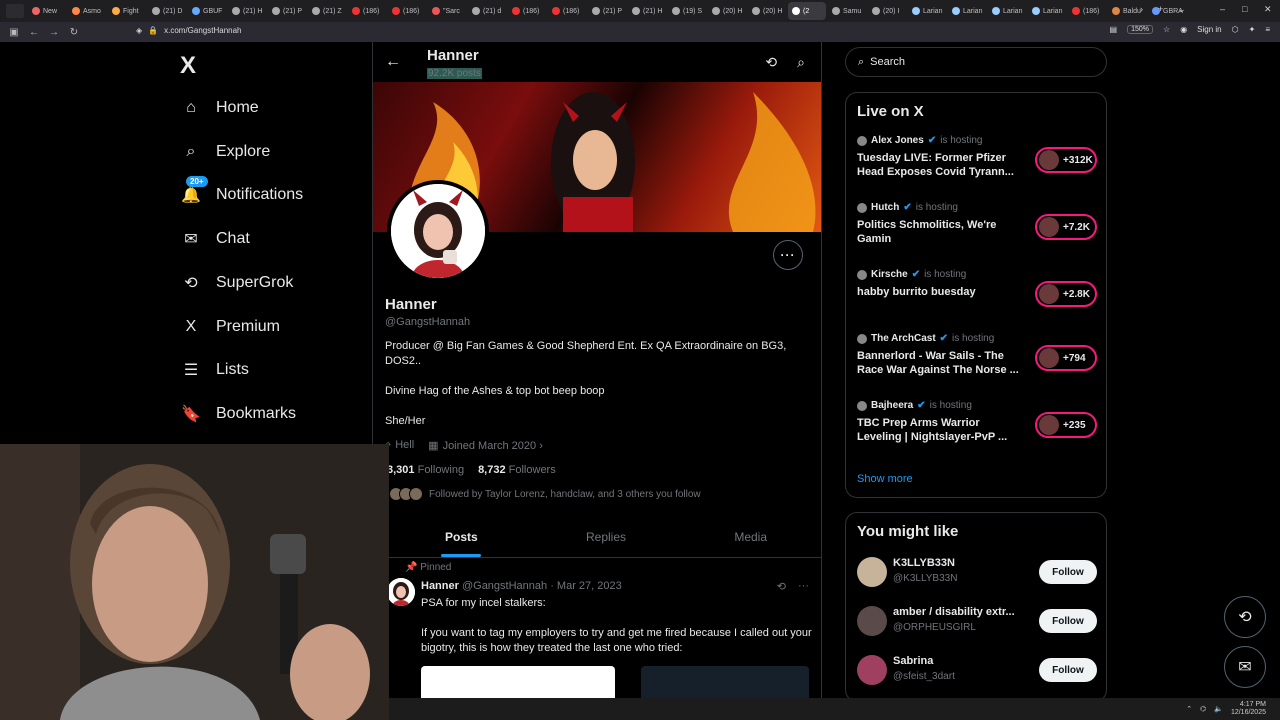 This screenshot has width=1280, height=720. What do you see at coordinates (1222, 9) in the screenshot?
I see `minimize-icon: –` at bounding box center [1222, 9].